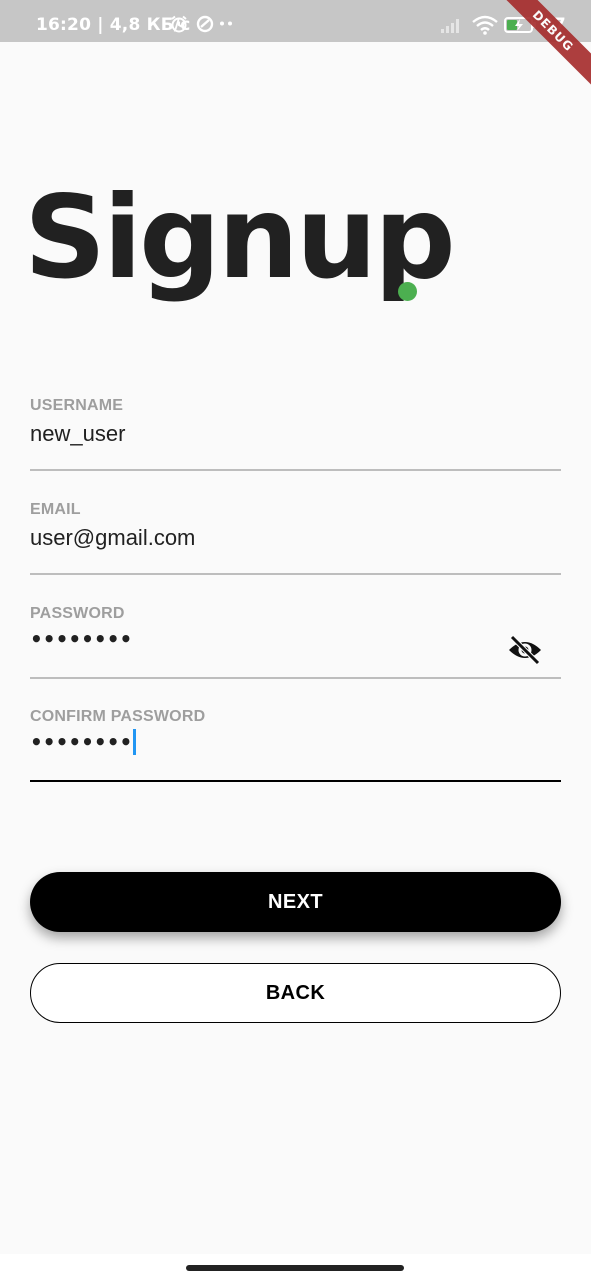 The width and height of the screenshot is (591, 1280). What do you see at coordinates (295, 781) in the screenshot?
I see `confirm-password-underline` at bounding box center [295, 781].